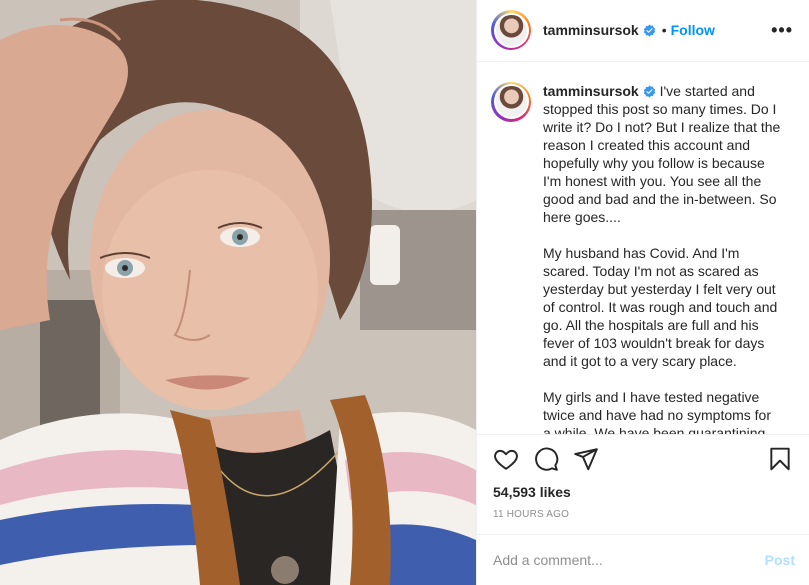  I want to click on post-timestamp: 11 HOURS AGO, so click(643, 517).